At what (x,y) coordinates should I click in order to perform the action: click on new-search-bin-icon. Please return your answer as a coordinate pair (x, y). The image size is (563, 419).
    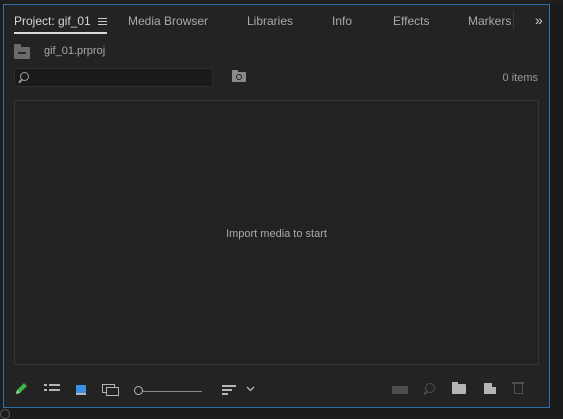
    Looking at the image, I should click on (239, 76).